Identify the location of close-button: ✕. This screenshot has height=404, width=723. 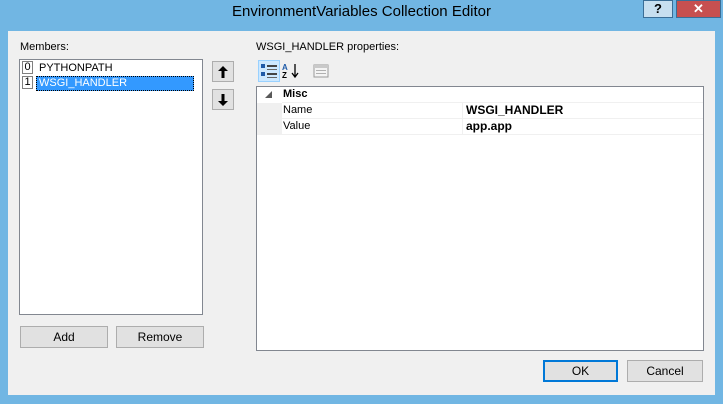
(698, 9).